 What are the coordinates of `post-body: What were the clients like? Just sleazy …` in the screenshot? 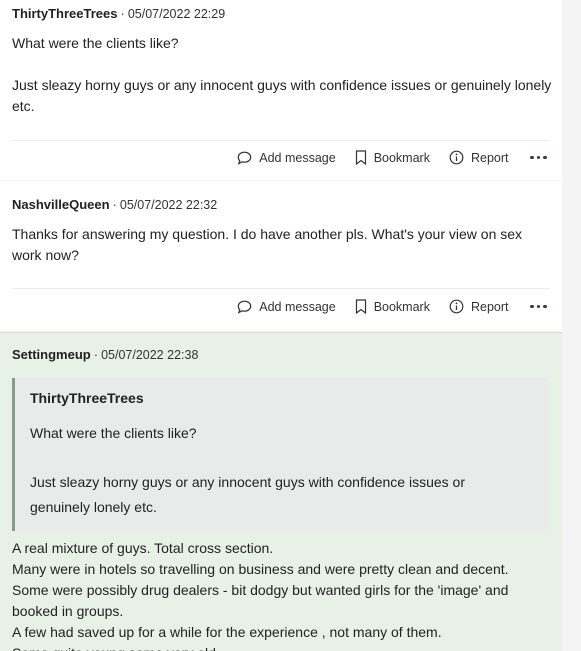 It's located at (282, 75).